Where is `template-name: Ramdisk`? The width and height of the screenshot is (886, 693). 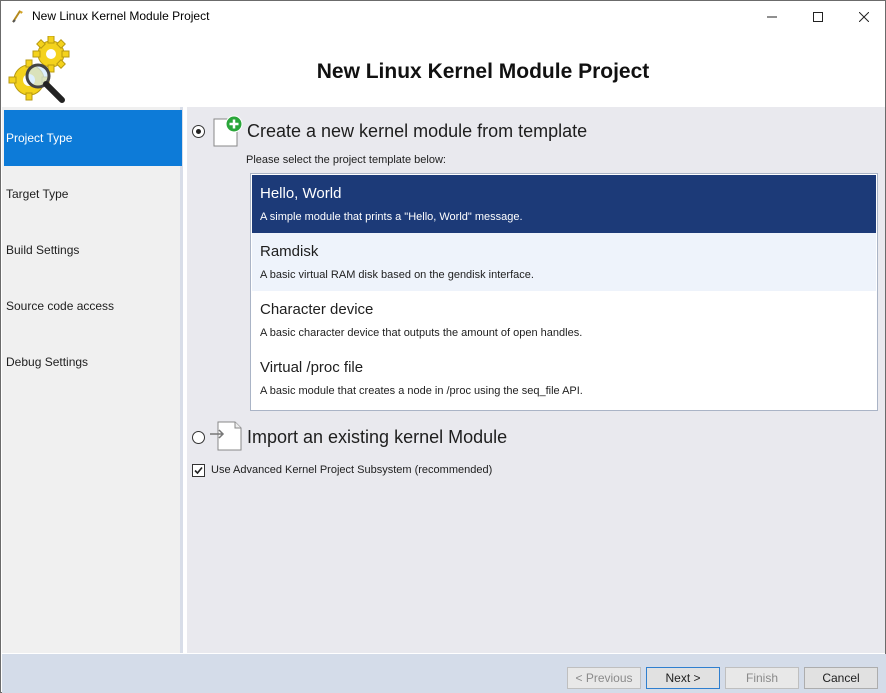 template-name: Ramdisk is located at coordinates (289, 251).